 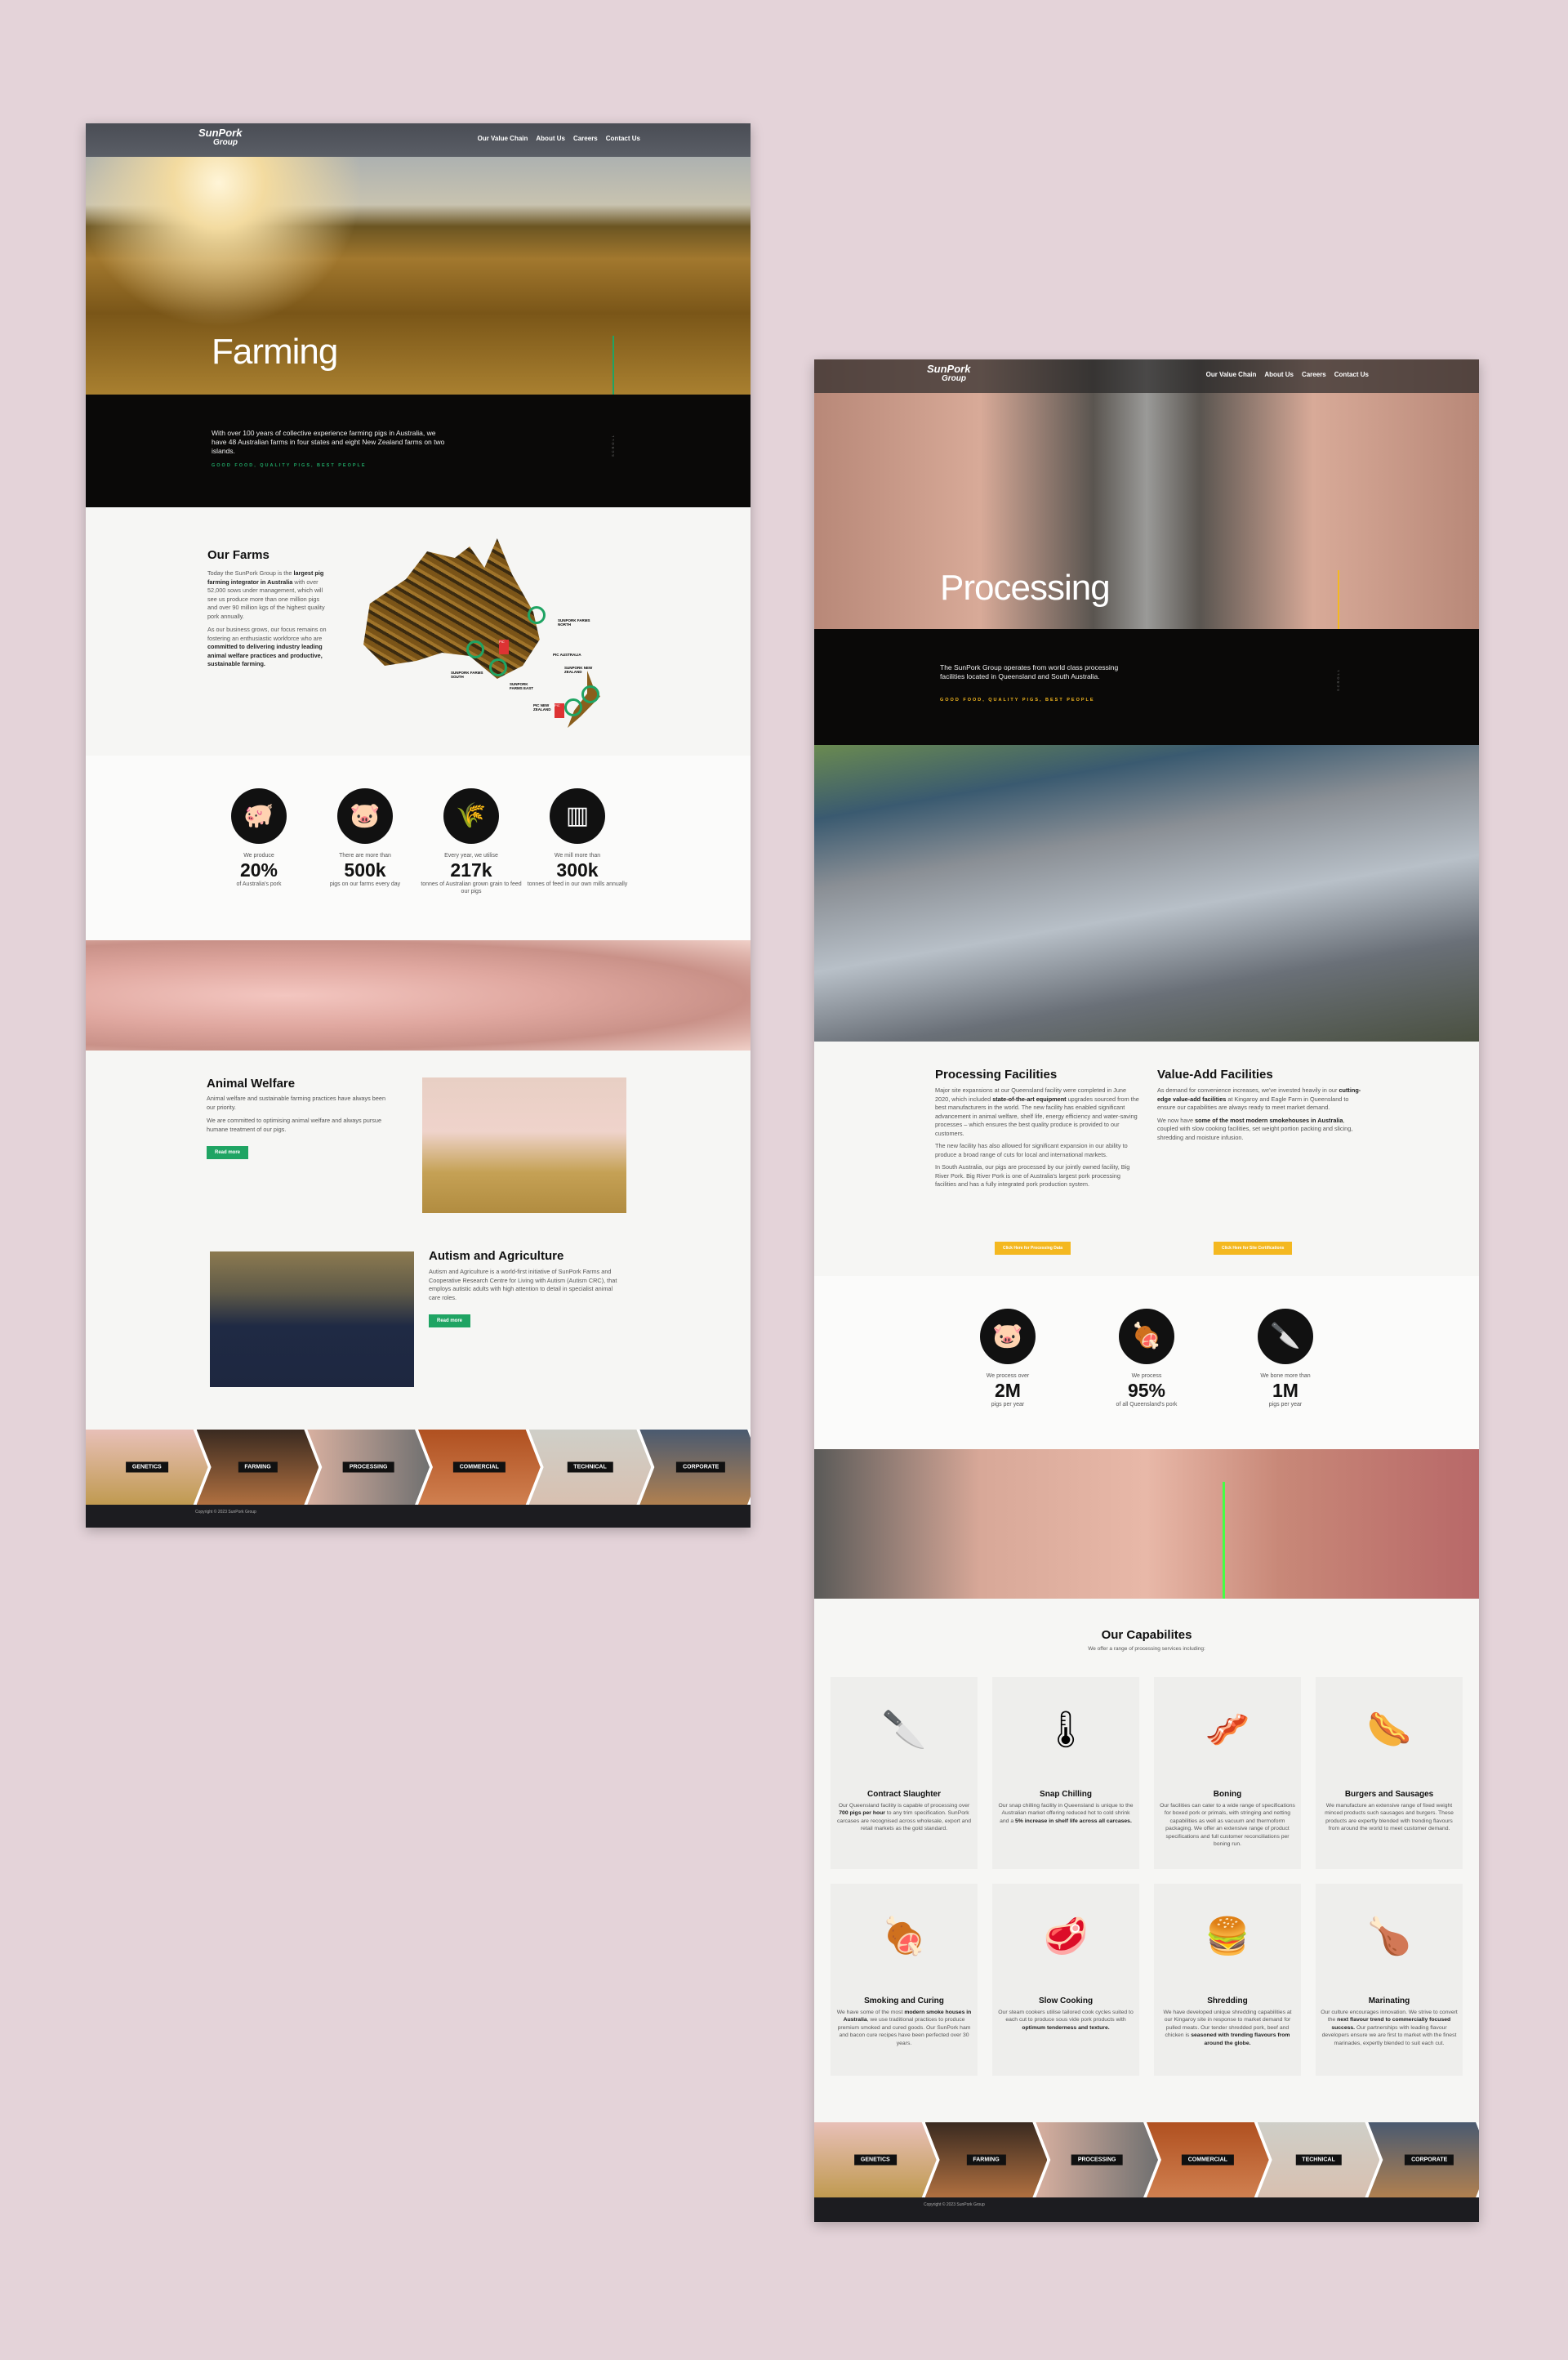 What do you see at coordinates (1389, 1730) in the screenshot?
I see `sausages-icon: 🌭` at bounding box center [1389, 1730].